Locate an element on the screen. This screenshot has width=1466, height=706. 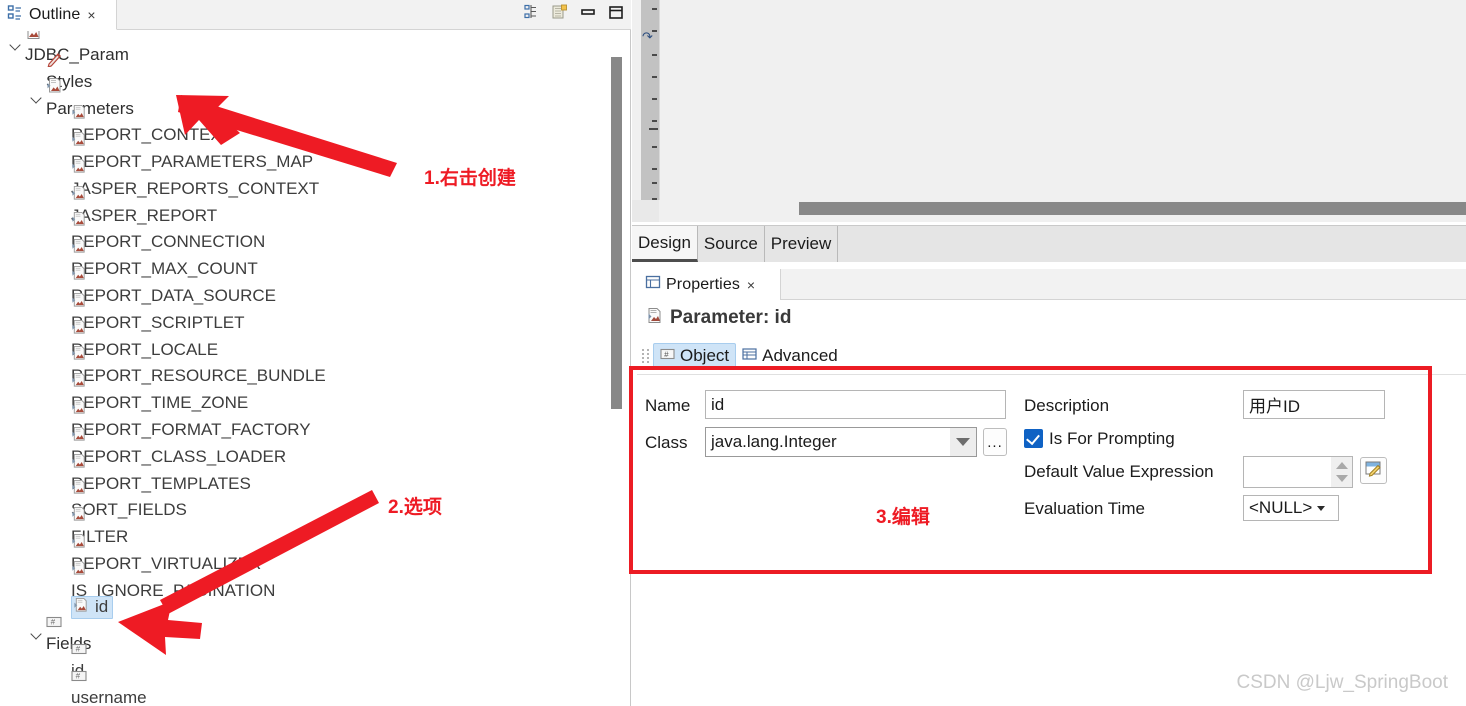
tree-item-label: username is located at coordinates (109, 696).